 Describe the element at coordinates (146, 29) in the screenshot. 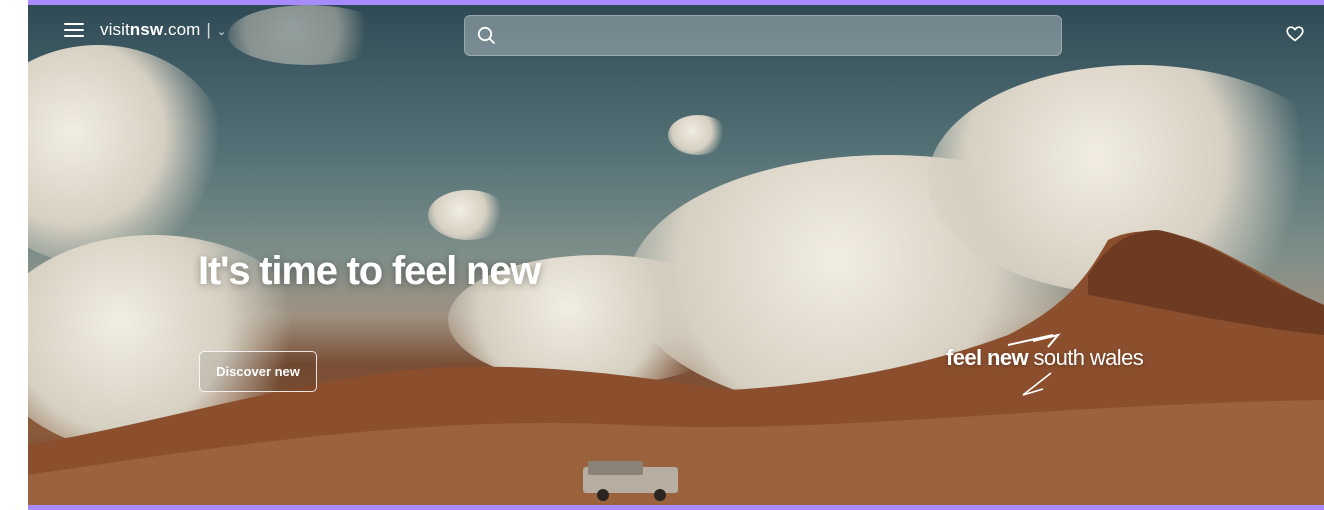

I see `logo-bold: nsw` at that location.